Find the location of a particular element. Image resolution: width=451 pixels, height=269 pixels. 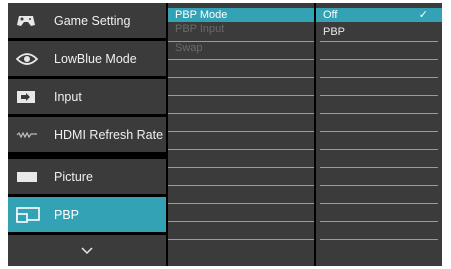

submenu-item-pbp-input: PBP Input is located at coordinates (196, 29).